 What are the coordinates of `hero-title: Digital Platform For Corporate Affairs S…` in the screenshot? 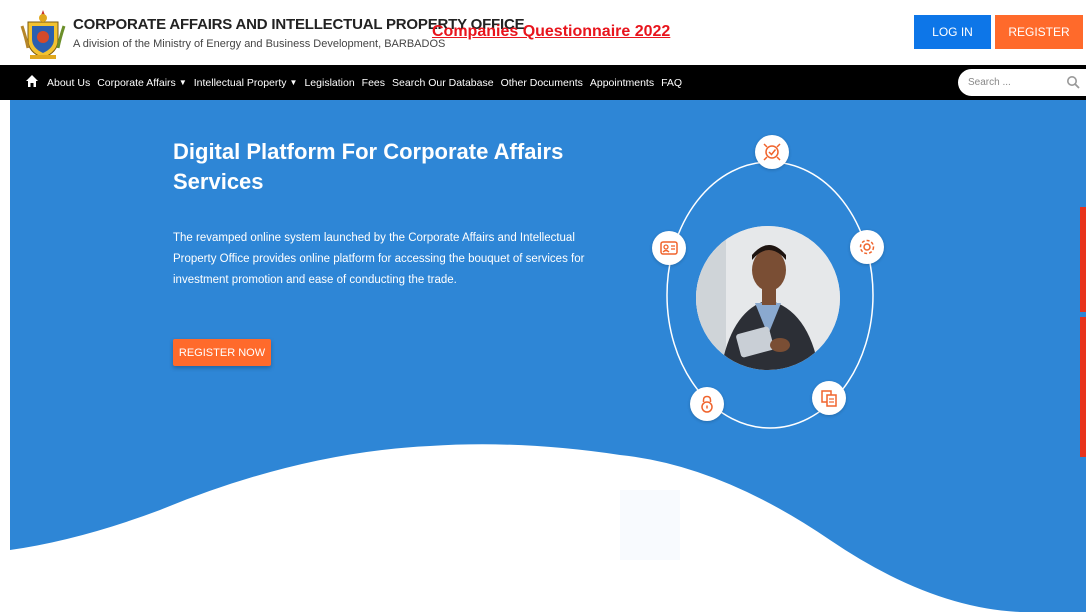 It's located at (368, 166).